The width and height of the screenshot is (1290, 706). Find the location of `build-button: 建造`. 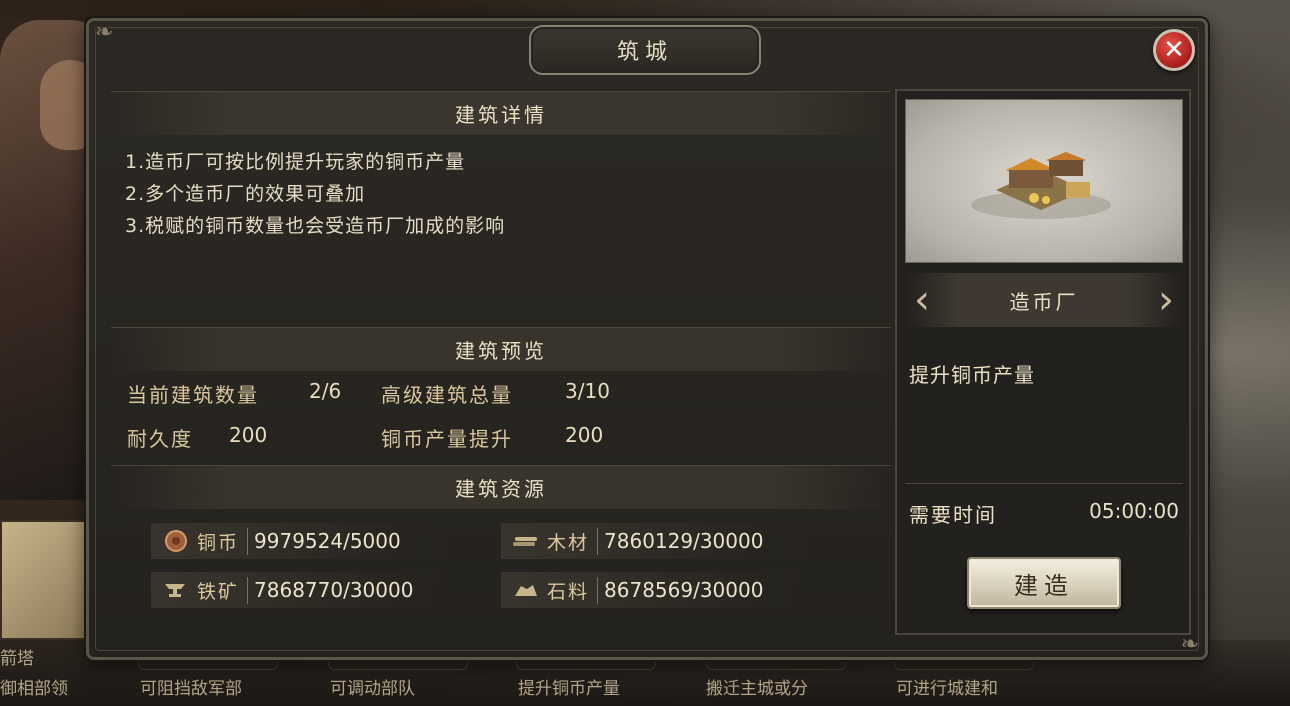

build-button: 建造 is located at coordinates (1044, 583).